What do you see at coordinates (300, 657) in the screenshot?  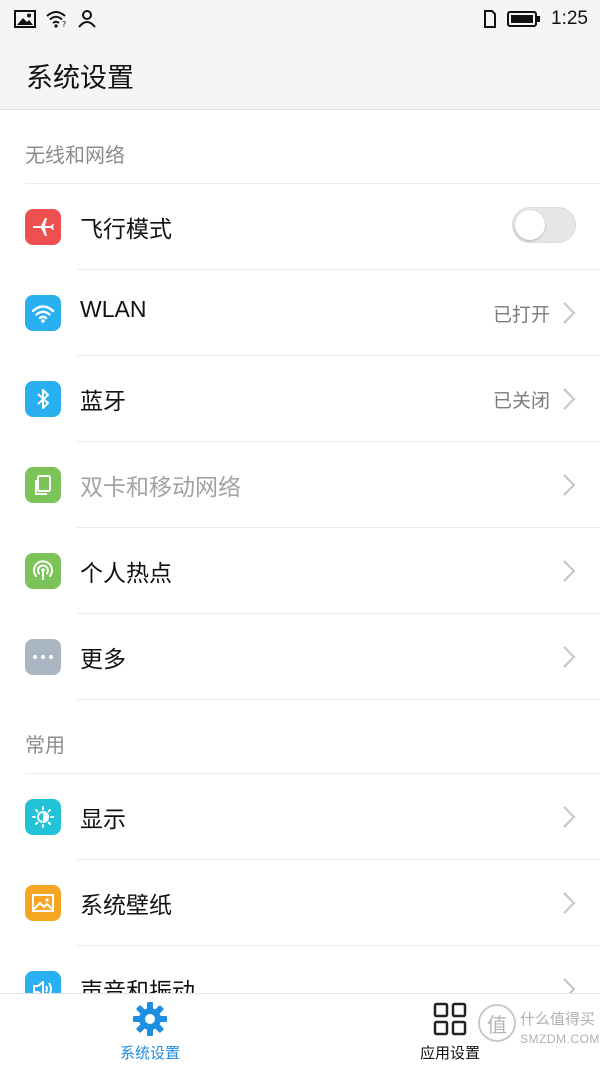 I see `settings-item-more: 更多` at bounding box center [300, 657].